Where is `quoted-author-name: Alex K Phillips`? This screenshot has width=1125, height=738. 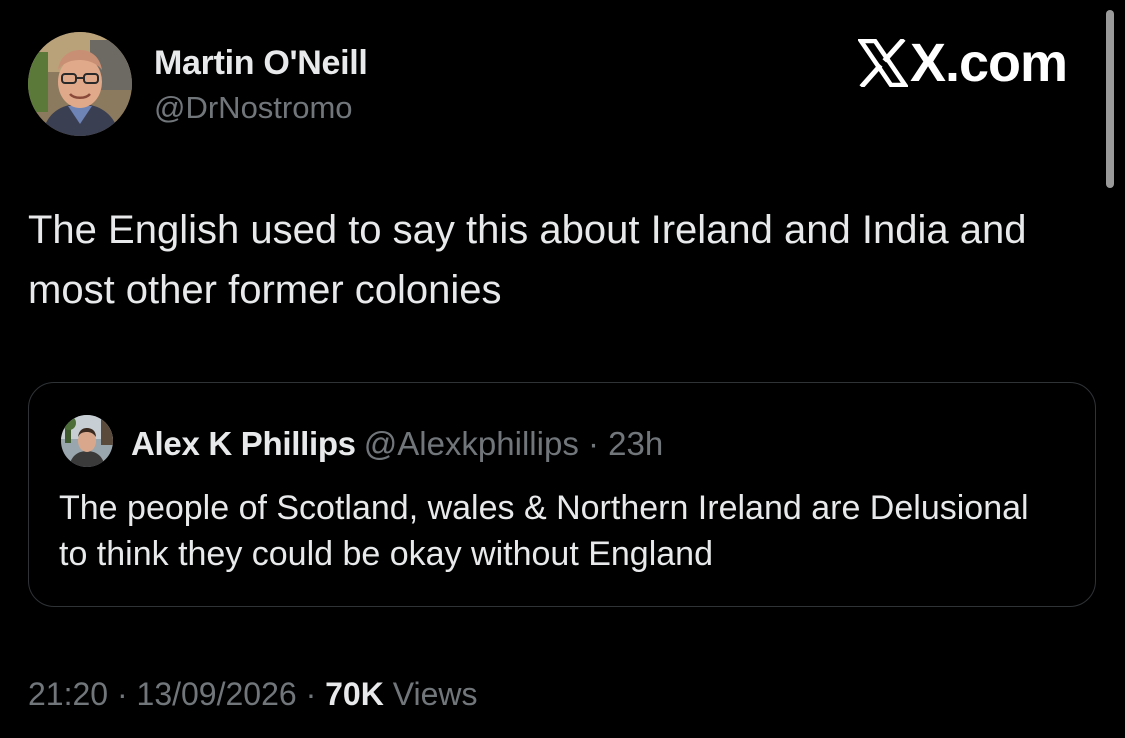 quoted-author-name: Alex K Phillips is located at coordinates (243, 443).